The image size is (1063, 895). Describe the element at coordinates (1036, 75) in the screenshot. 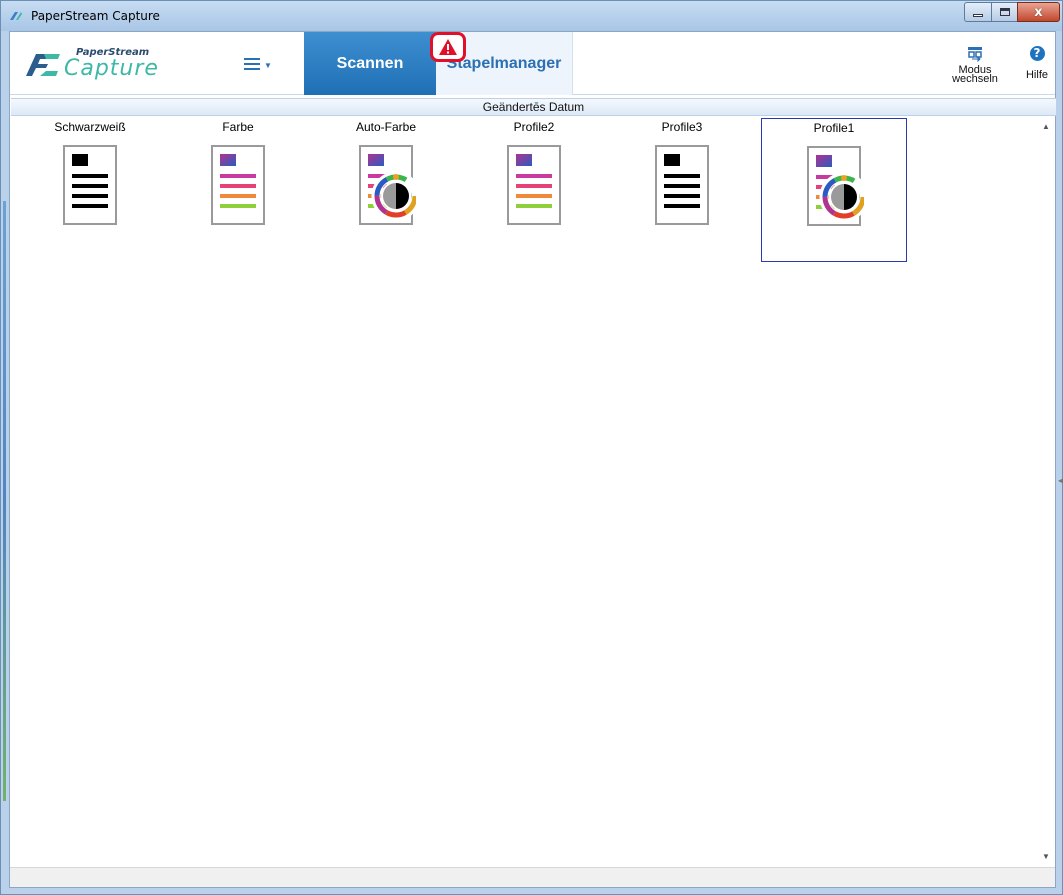

I see `help-label: Hilfe` at that location.